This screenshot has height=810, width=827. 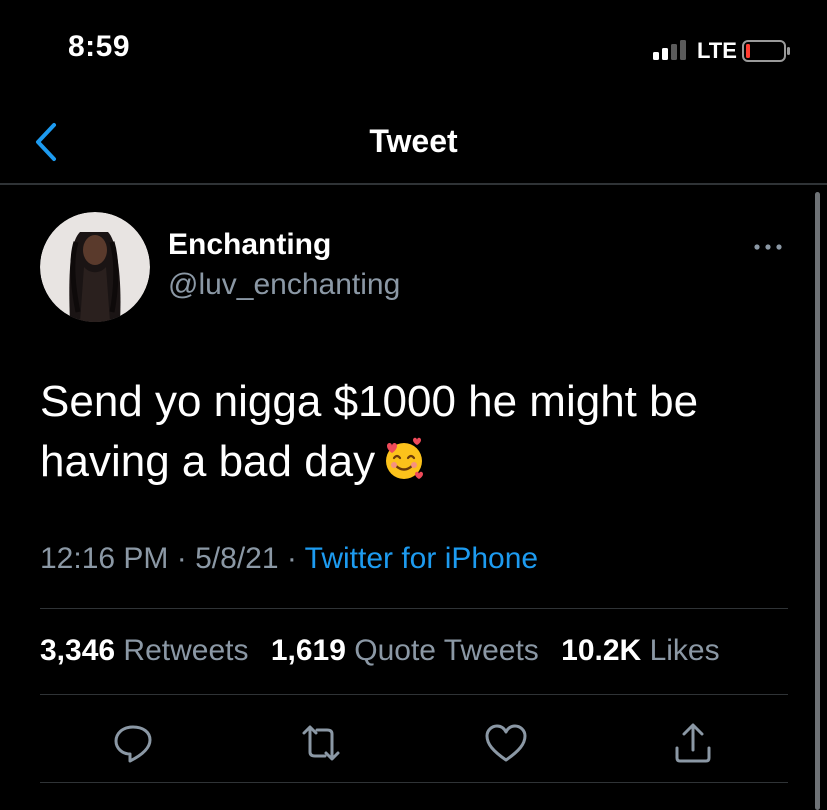 What do you see at coordinates (104, 558) in the screenshot?
I see `tweet-time: 12:16 PM` at bounding box center [104, 558].